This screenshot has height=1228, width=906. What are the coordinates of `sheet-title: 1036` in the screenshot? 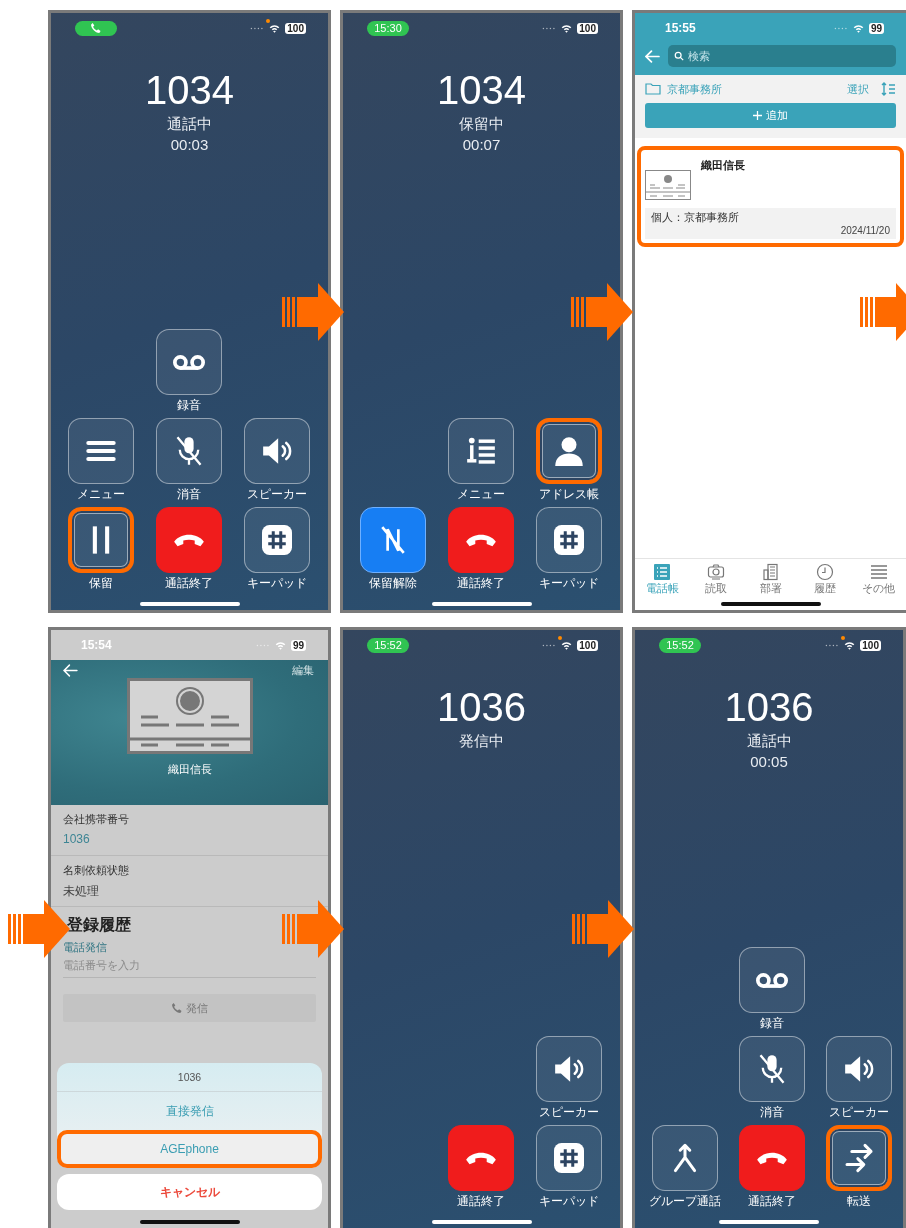 It's located at (189, 1077).